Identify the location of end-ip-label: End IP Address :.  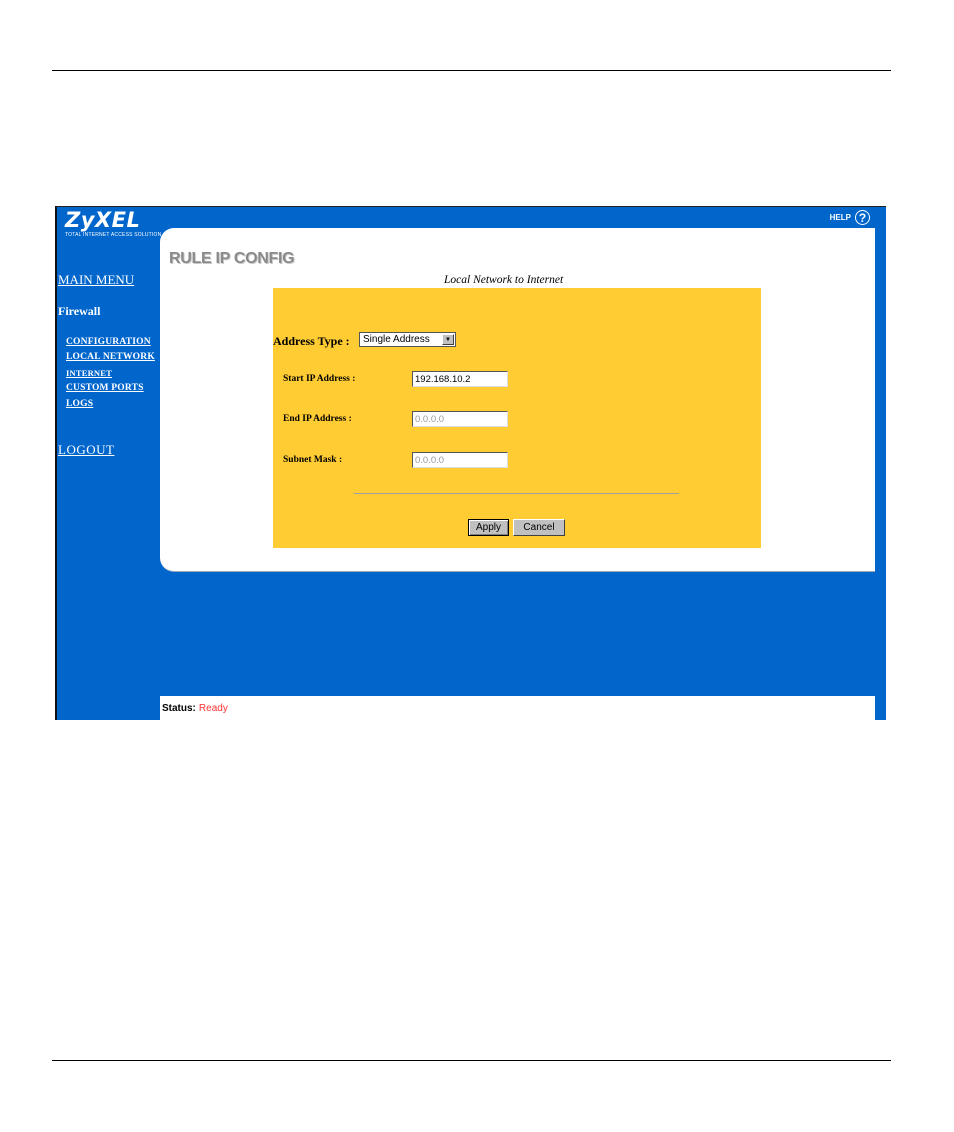
(317, 419).